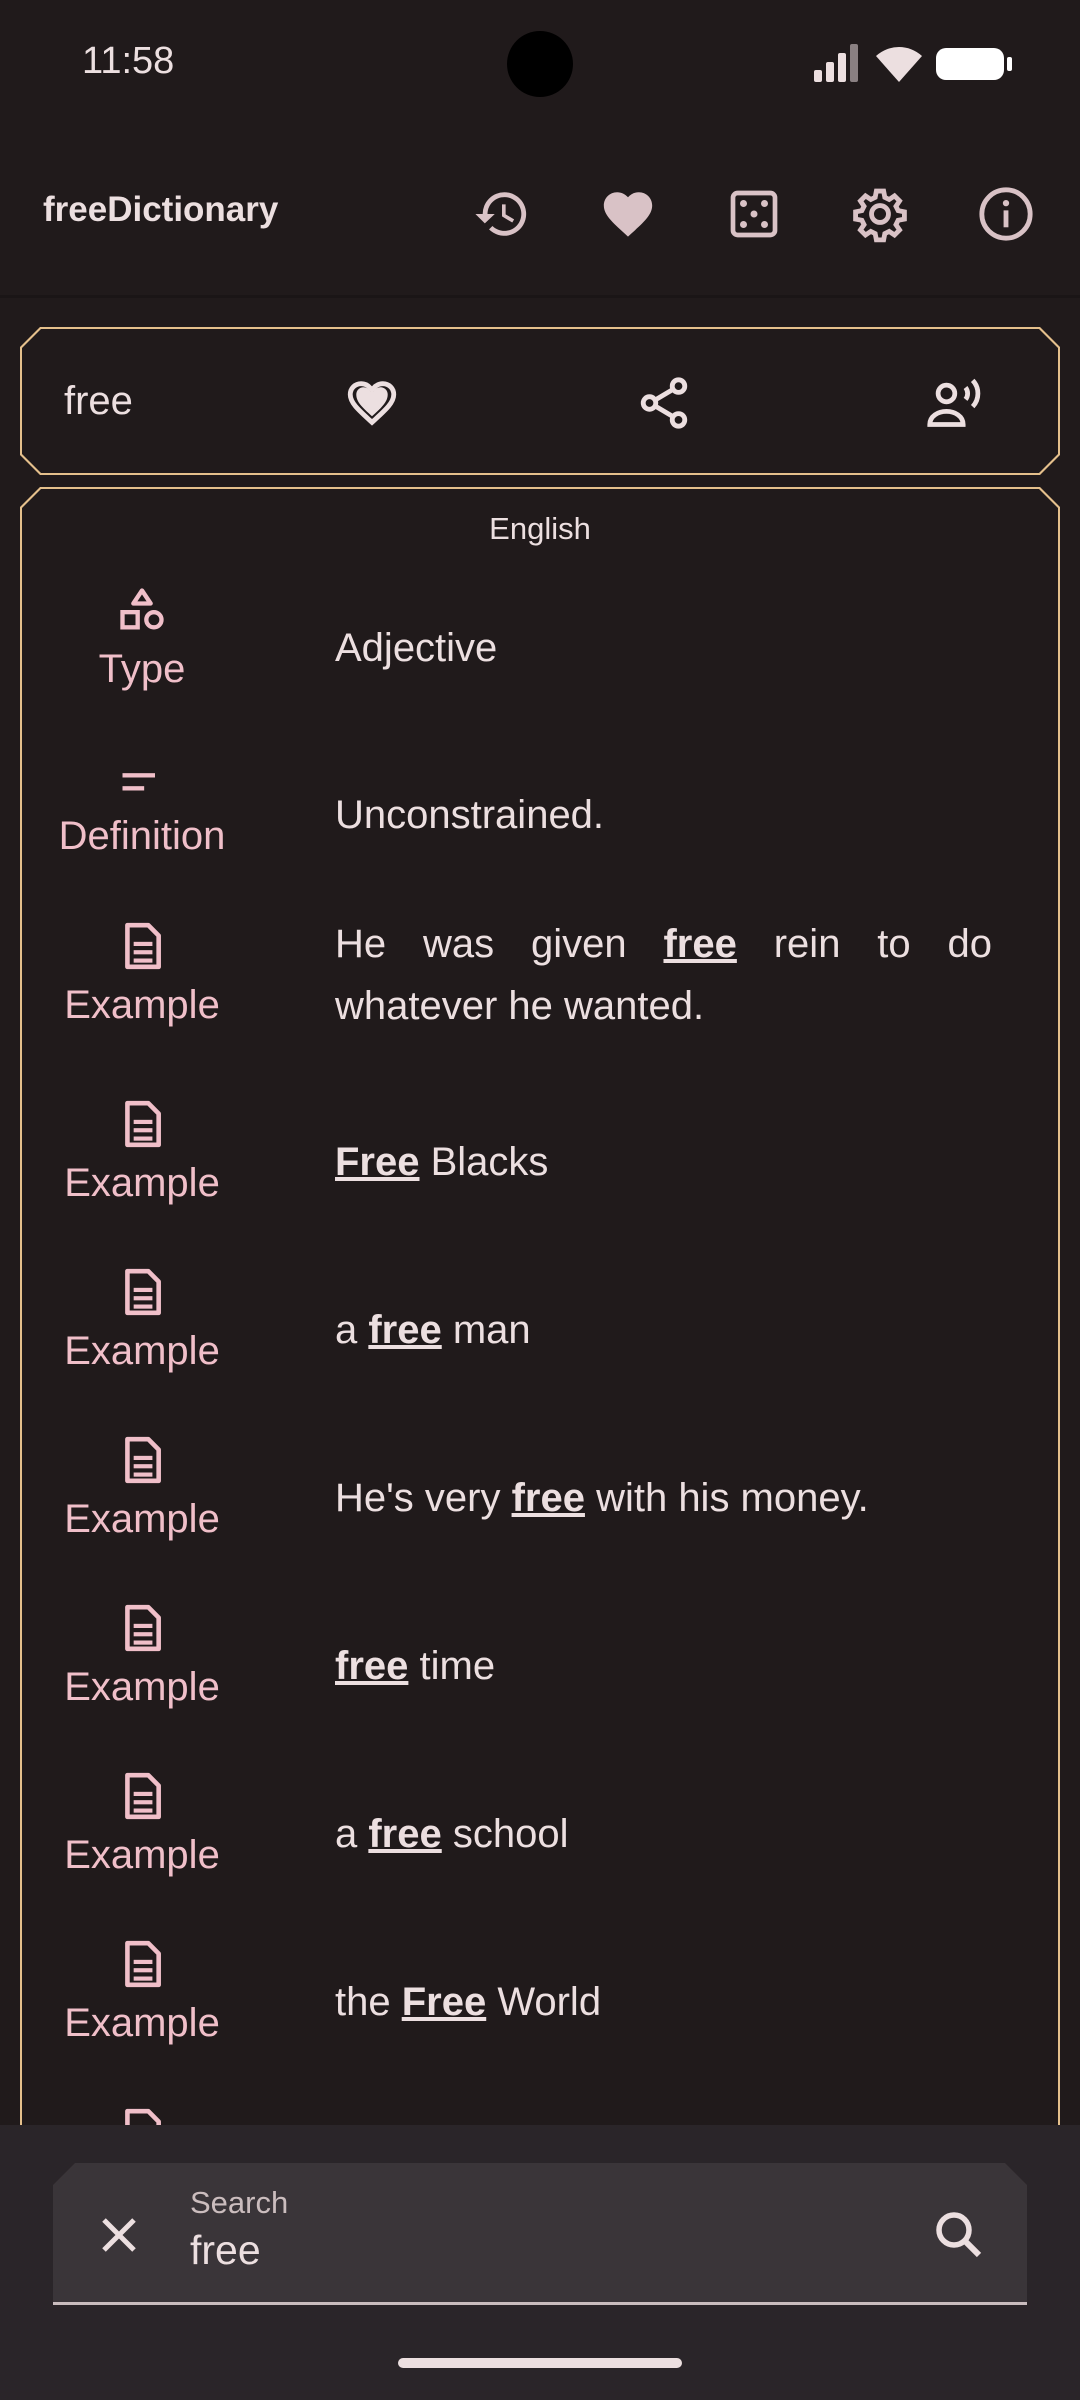  I want to click on wifi-icon, so click(899, 64).